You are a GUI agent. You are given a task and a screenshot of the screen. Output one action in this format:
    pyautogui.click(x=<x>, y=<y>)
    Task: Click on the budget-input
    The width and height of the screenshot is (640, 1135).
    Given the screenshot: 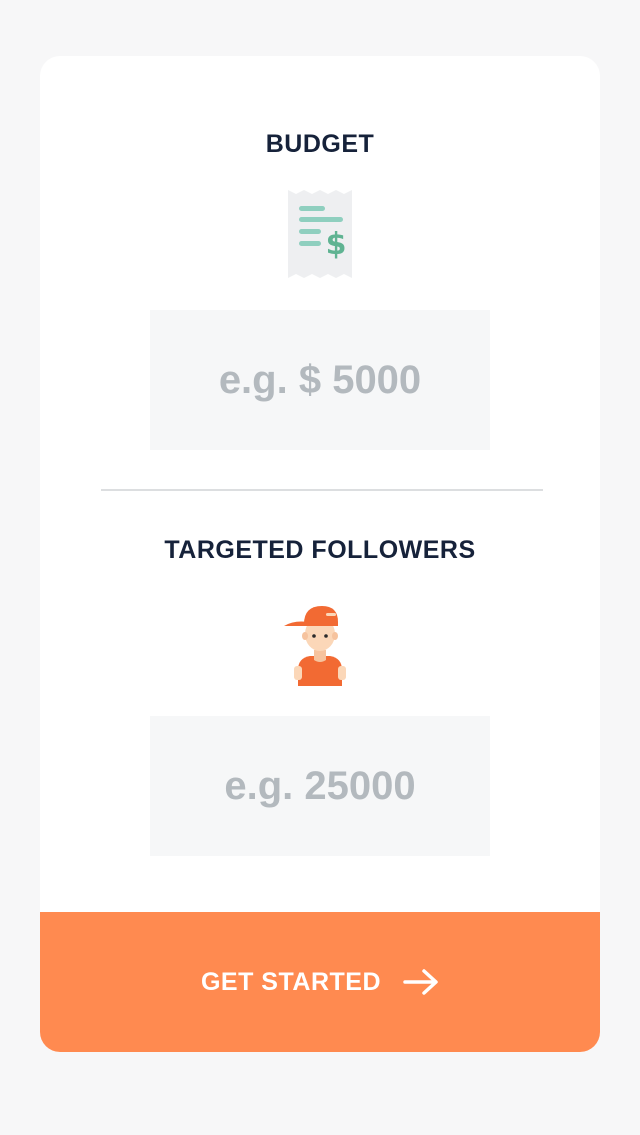 What is the action you would take?
    pyautogui.click(x=320, y=380)
    